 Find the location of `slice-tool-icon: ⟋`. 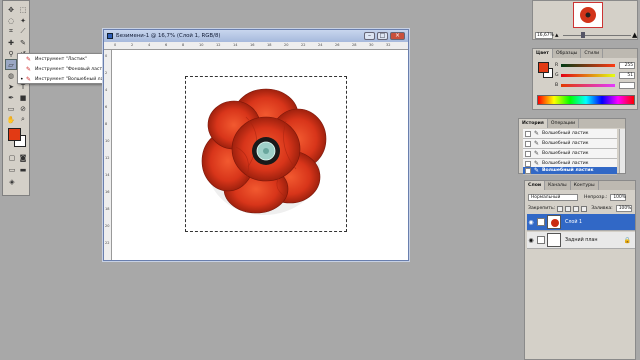

slice-tool-icon: ⟋ is located at coordinates (23, 31).